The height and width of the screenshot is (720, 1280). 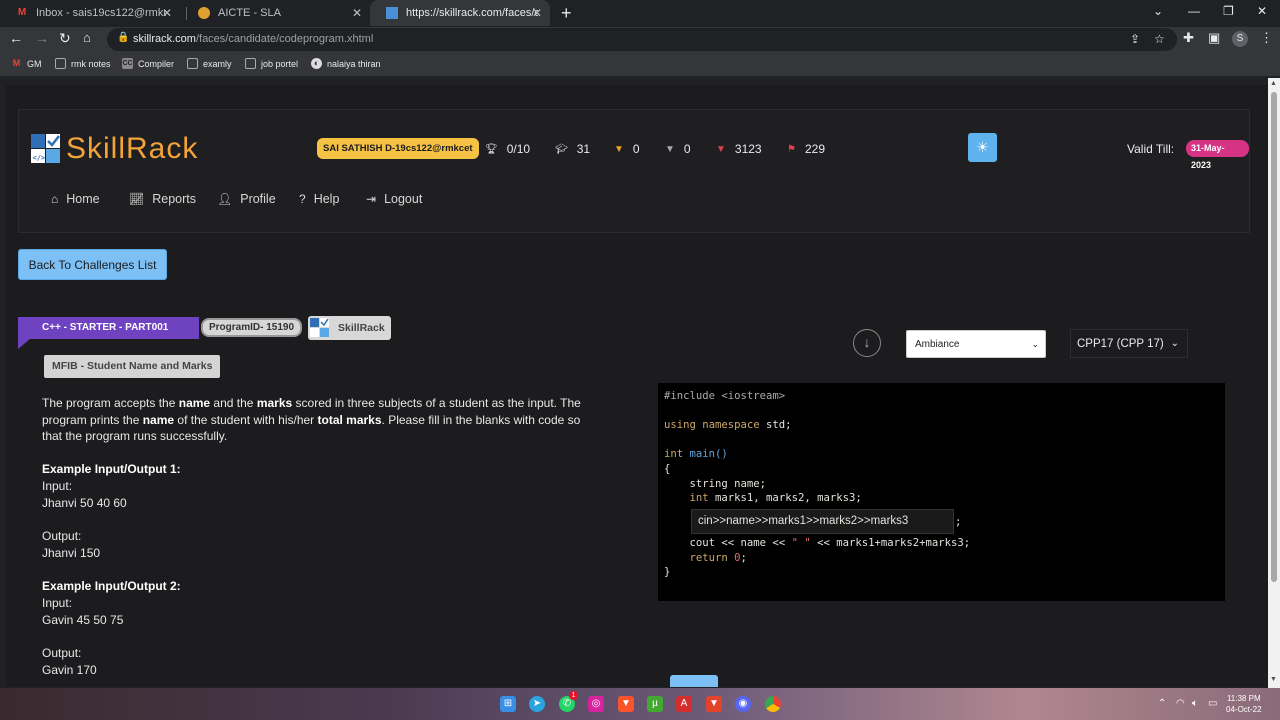 I want to click on back-arrow-icon: ←, so click(x=16, y=38).